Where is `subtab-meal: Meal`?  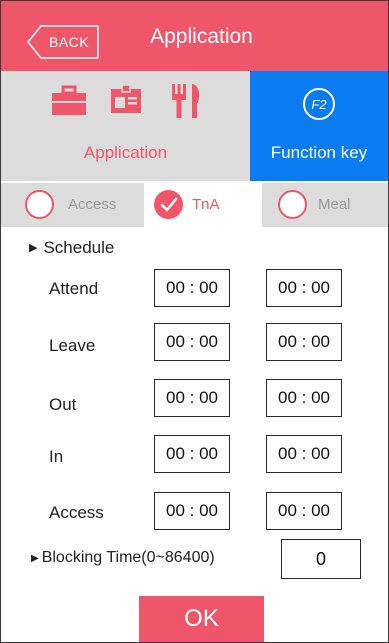
subtab-meal: Meal is located at coordinates (325, 205).